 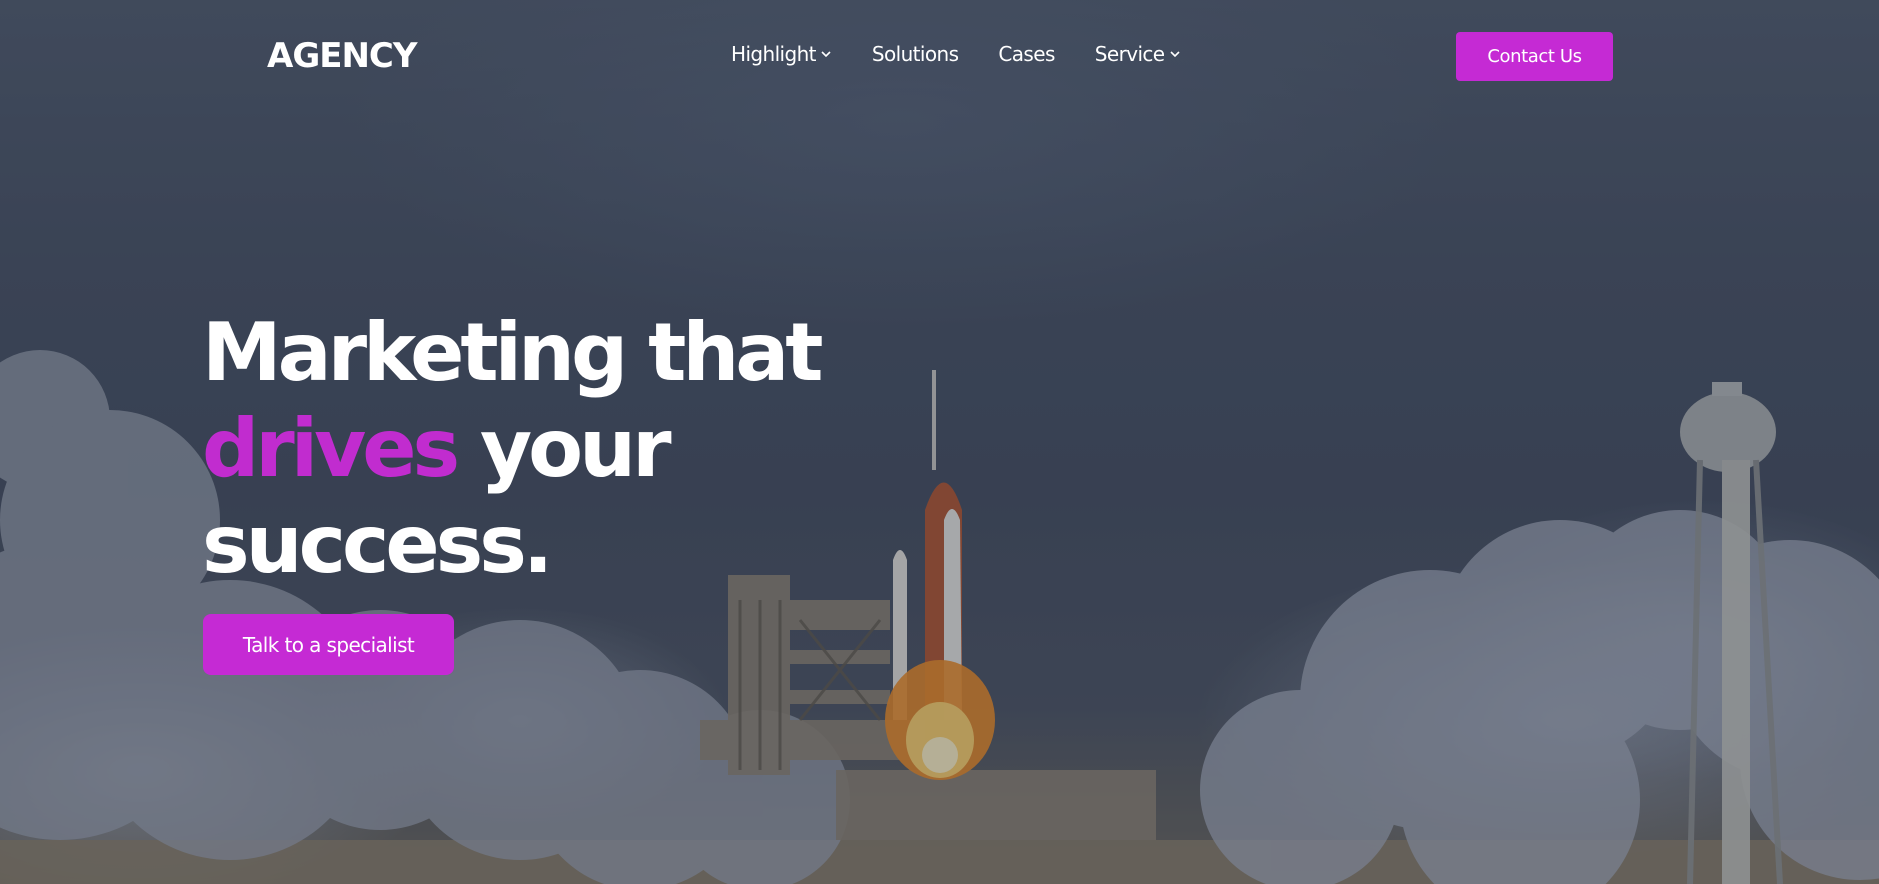 I want to click on hero-headline-line-2-rest: your, so click(x=564, y=448).